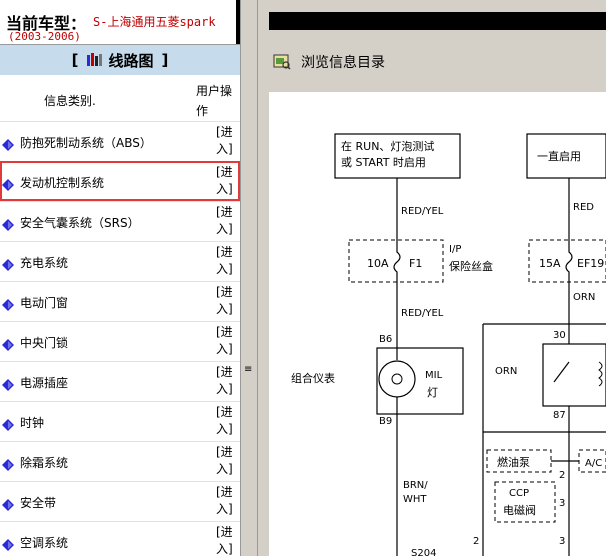  Describe the element at coordinates (559, 156) in the screenshot. I see `box2-text: 一直启用` at that location.